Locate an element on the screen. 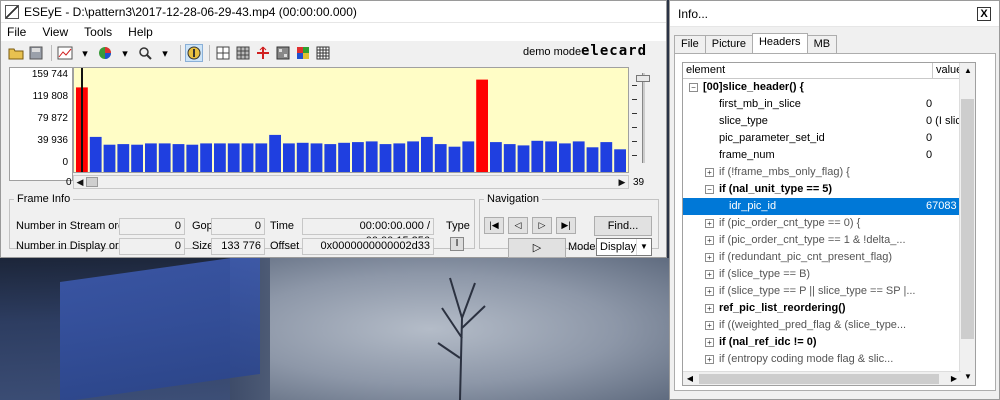 The image size is (1000, 400). grid-blocks-icon is located at coordinates (243, 53).